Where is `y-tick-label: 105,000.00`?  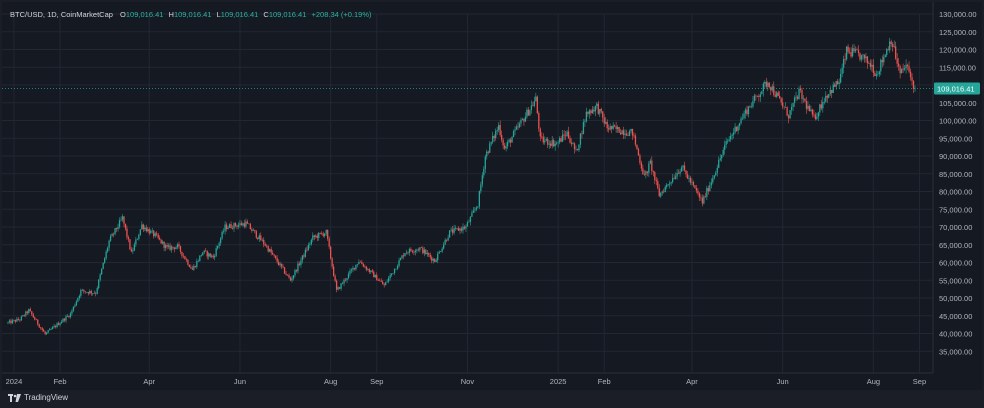
y-tick-label: 105,000.00 is located at coordinates (958, 103).